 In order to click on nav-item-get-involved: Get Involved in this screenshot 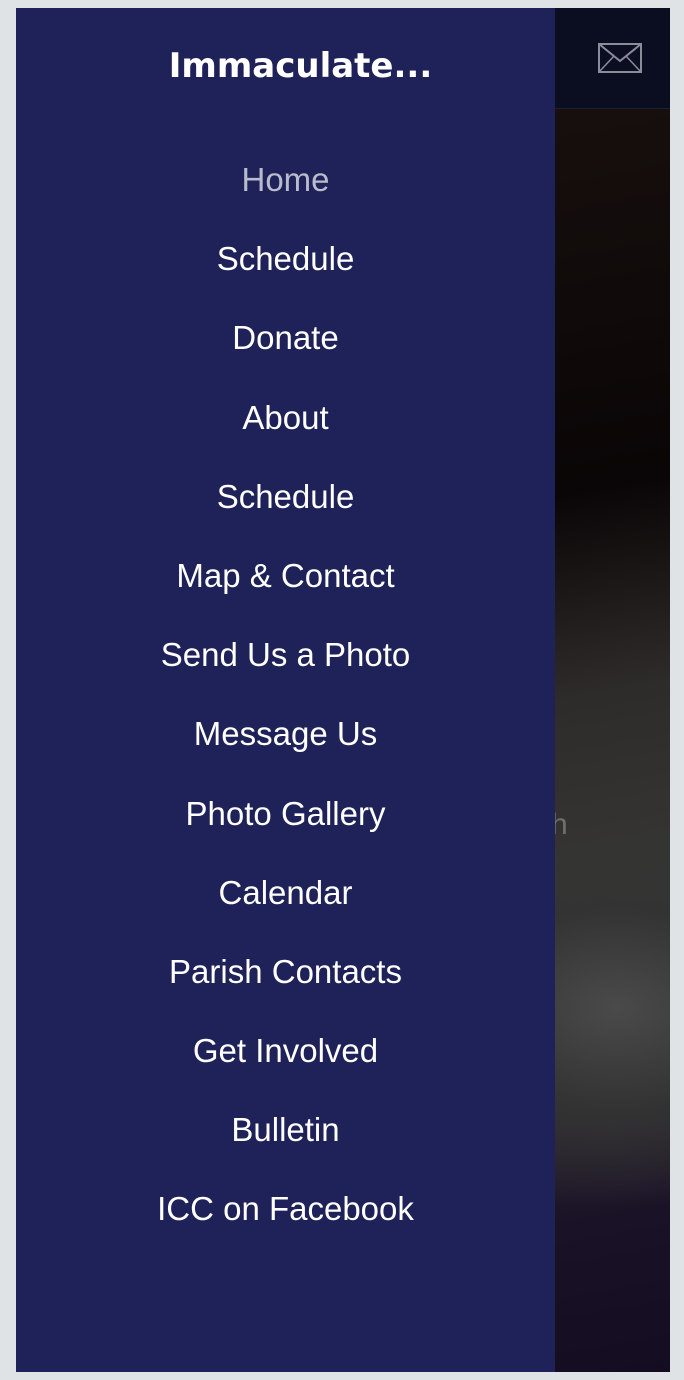, I will do `click(285, 1061)`.